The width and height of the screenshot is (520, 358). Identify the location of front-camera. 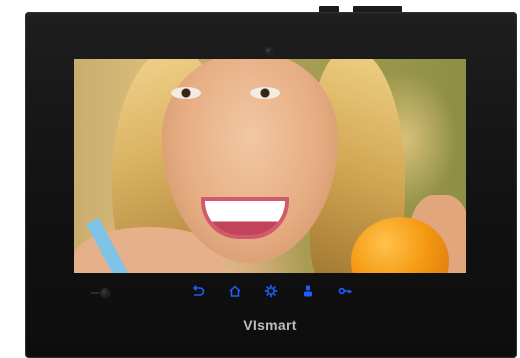
(269, 51).